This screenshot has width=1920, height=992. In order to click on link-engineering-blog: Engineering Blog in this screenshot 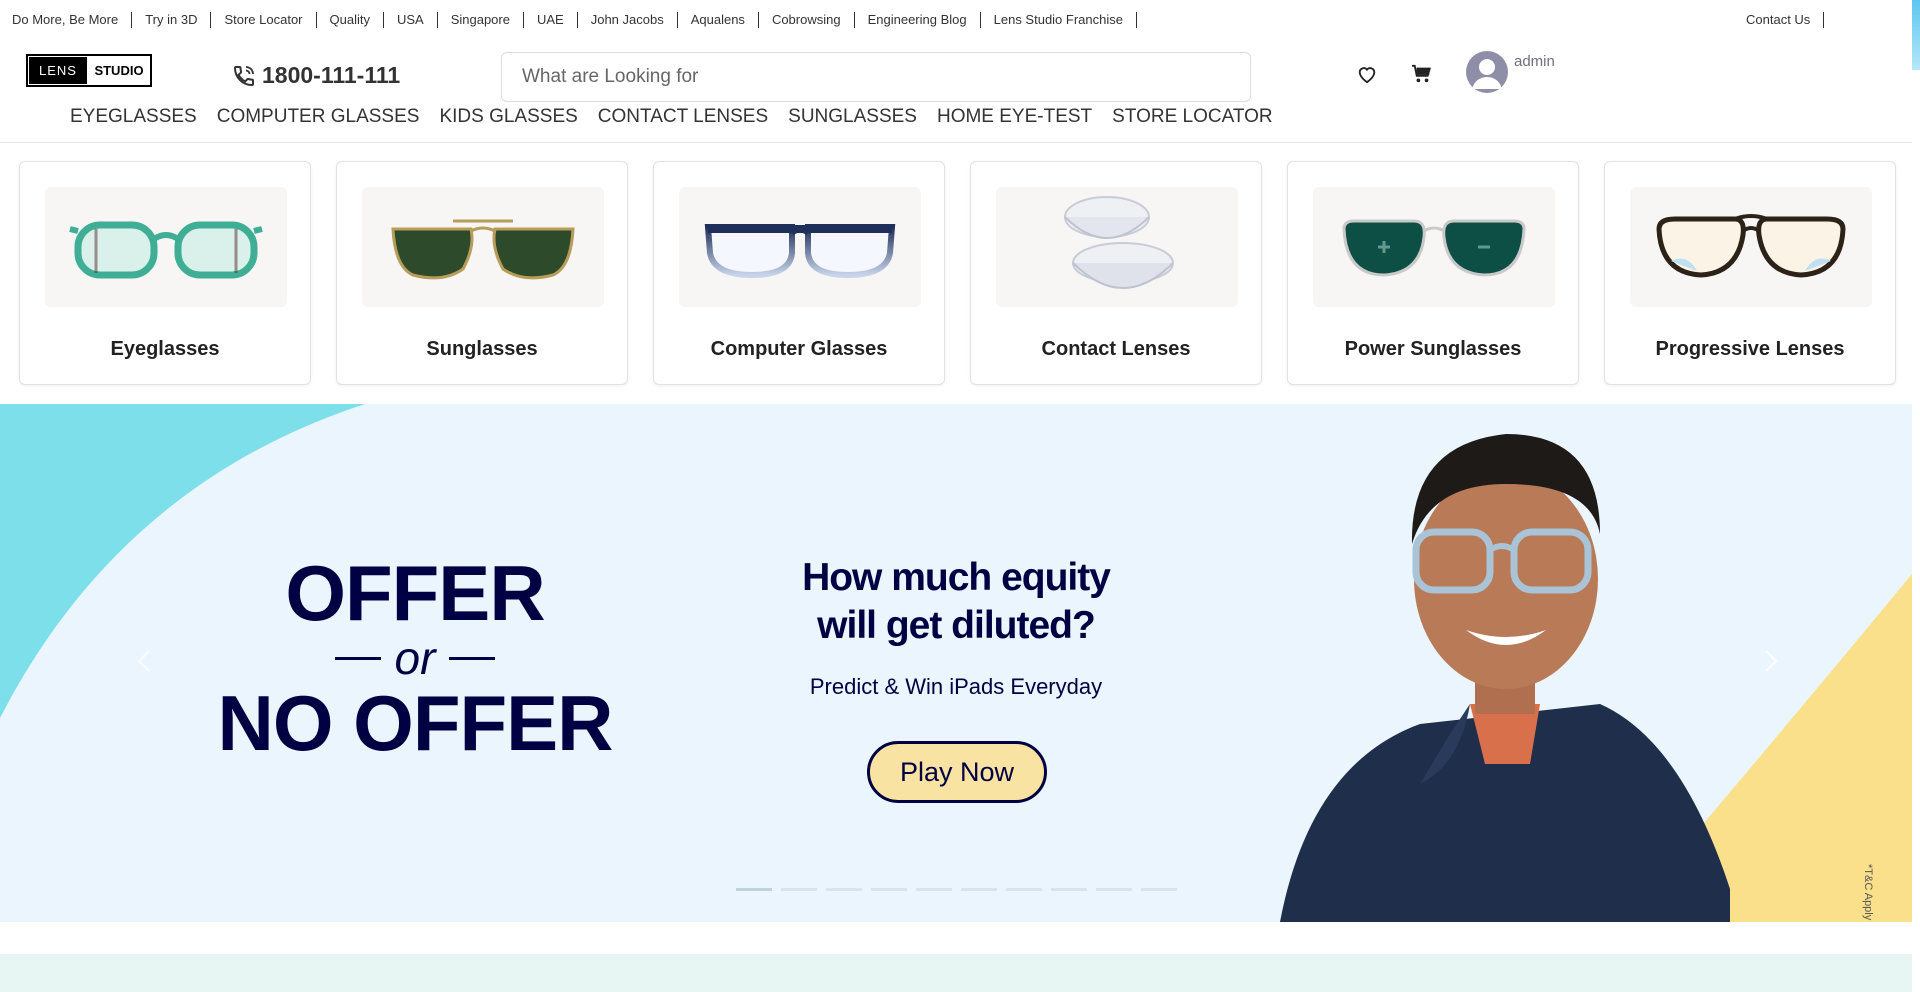, I will do `click(918, 20)`.